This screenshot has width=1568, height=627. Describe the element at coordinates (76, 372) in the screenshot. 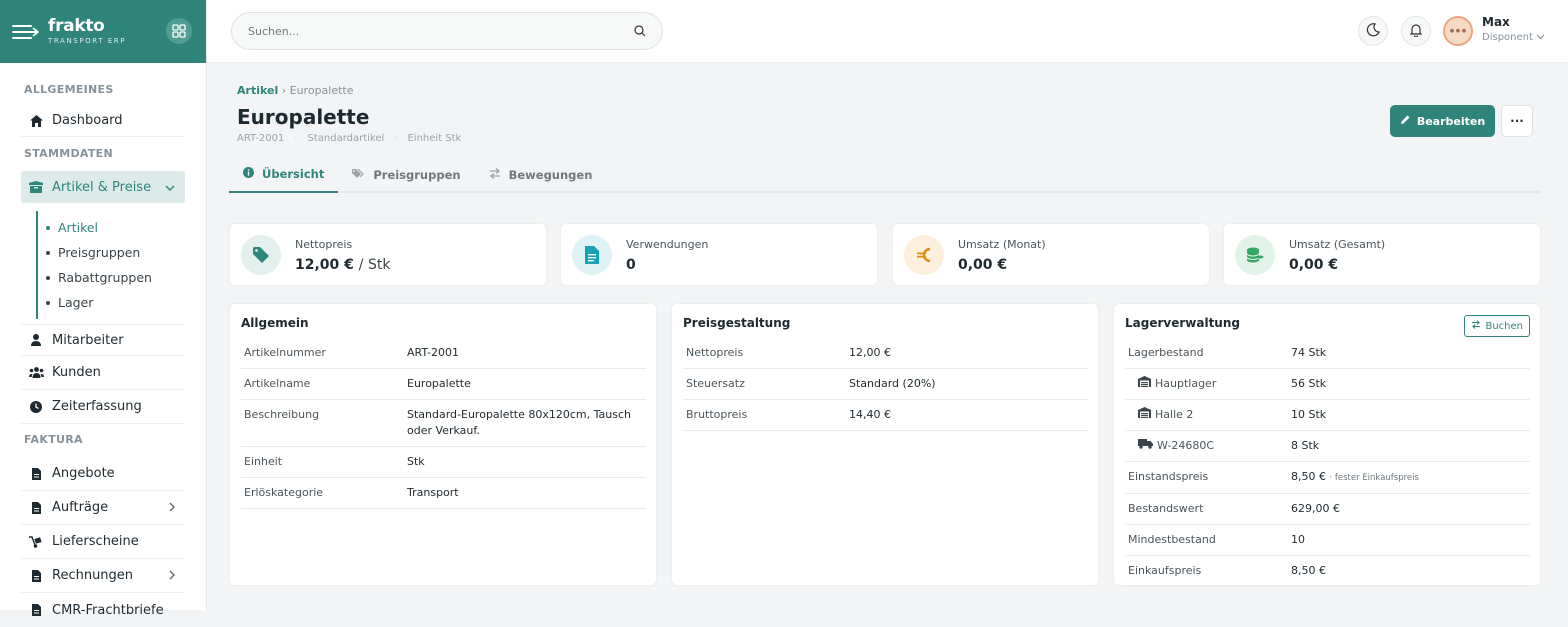

I see `sidebar-item-label: Kunden` at that location.